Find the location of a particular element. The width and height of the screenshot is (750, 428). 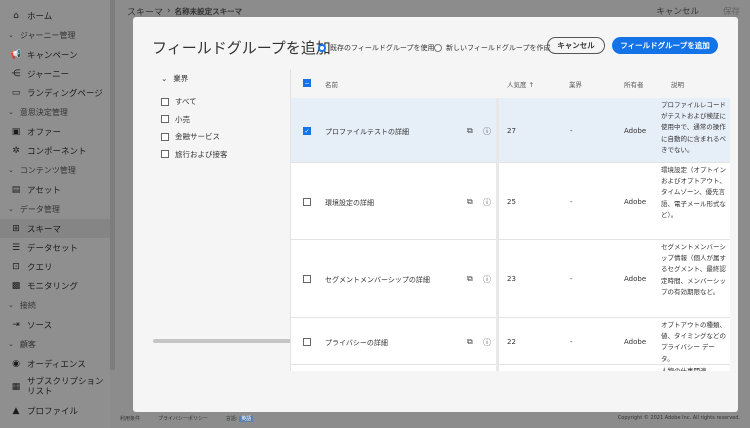

sidebar-section: ⌄ データ管理 is located at coordinates (55, 209).